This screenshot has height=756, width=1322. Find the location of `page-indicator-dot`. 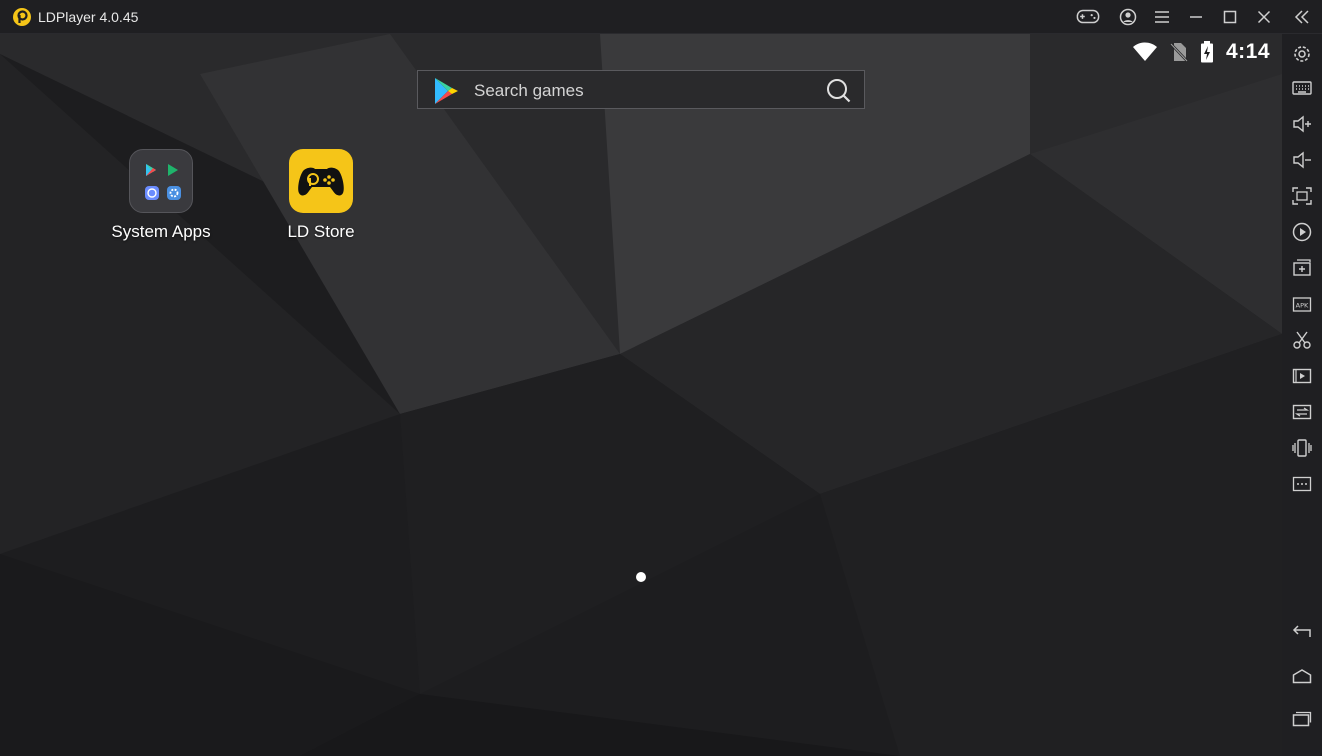

page-indicator-dot is located at coordinates (641, 577).